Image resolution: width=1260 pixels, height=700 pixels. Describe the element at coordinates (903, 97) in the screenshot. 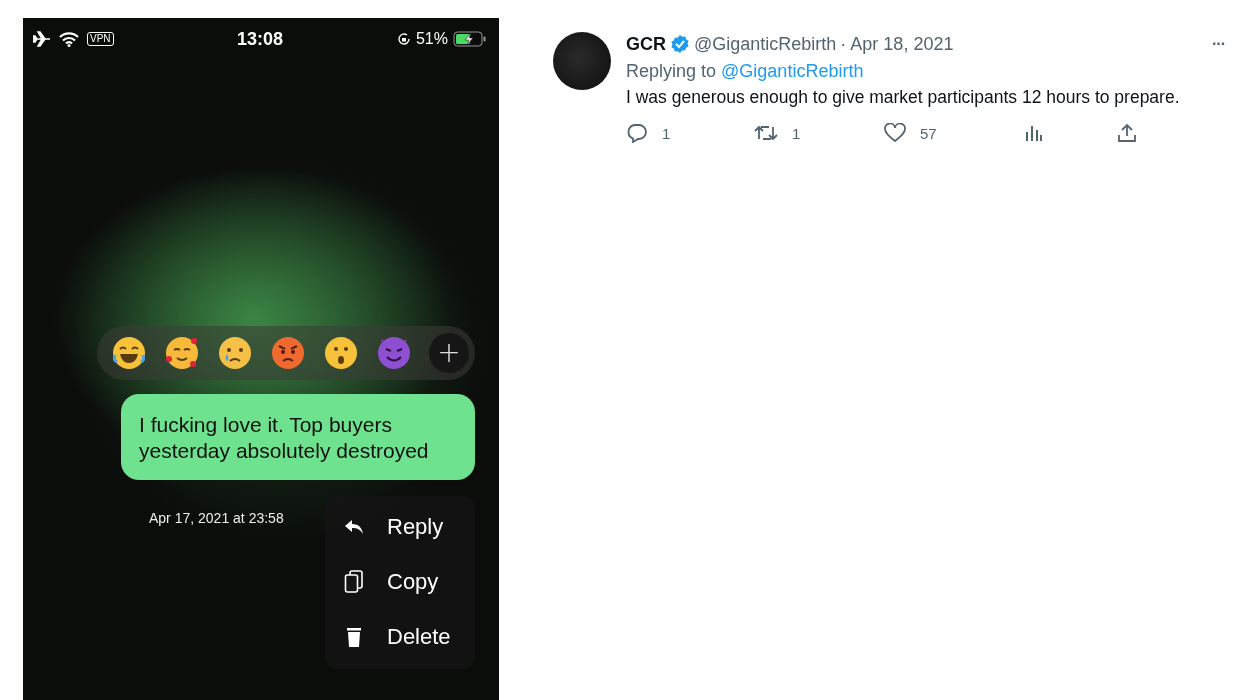

I see `tweet-text: I was generous enough to give market participants 12 hours to prepare.` at that location.